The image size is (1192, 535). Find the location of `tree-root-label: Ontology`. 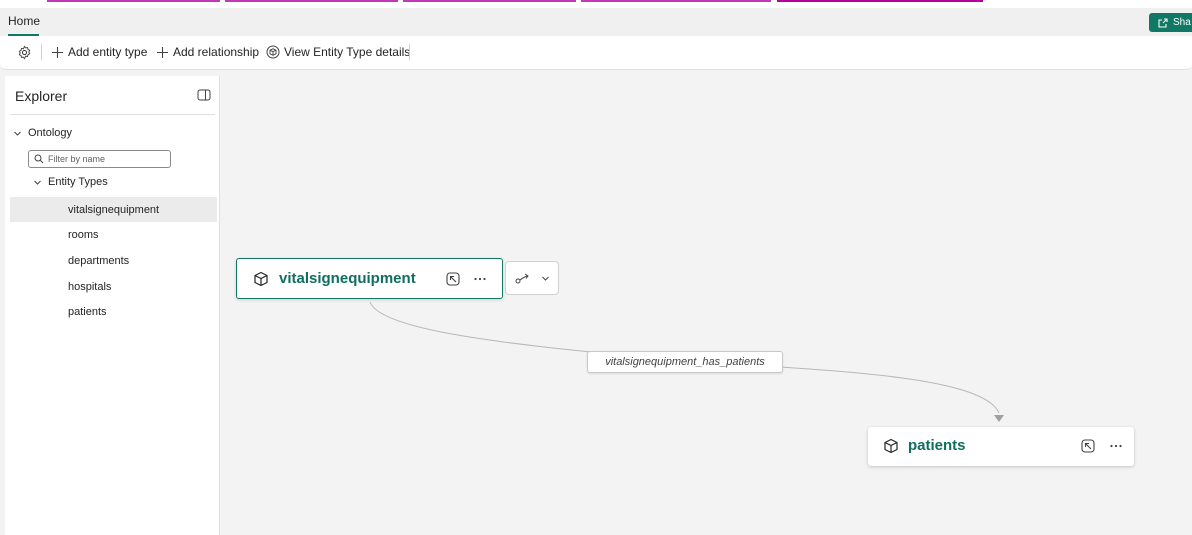

tree-root-label: Ontology is located at coordinates (50, 133).